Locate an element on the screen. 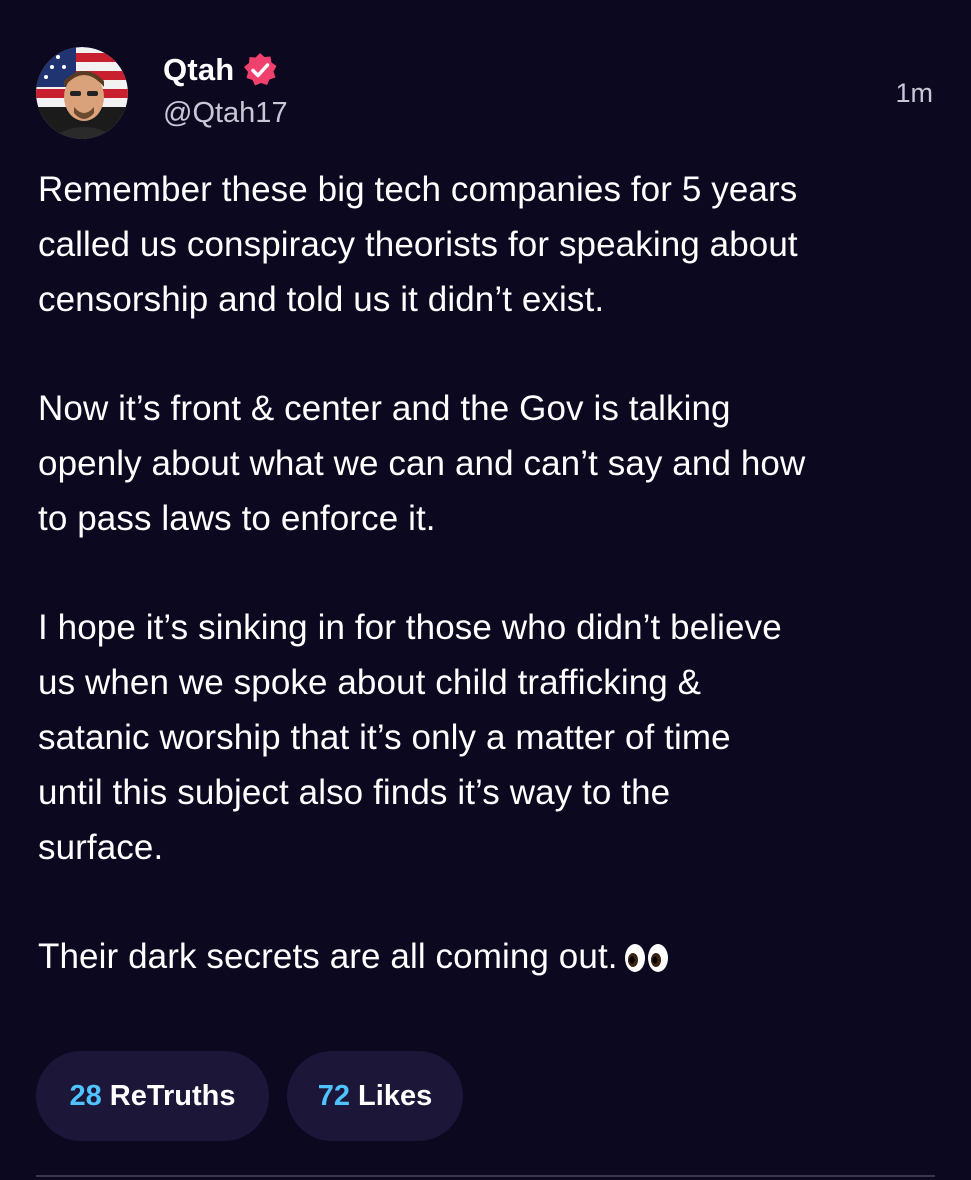 This screenshot has width=971, height=1180. retruths-label: ReTruths is located at coordinates (172, 1095).